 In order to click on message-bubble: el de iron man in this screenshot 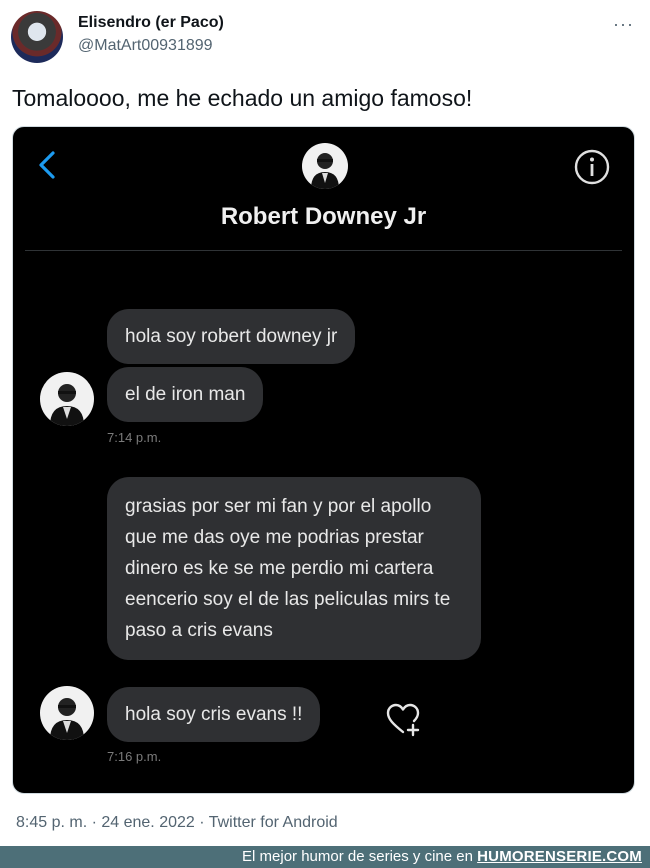, I will do `click(185, 394)`.